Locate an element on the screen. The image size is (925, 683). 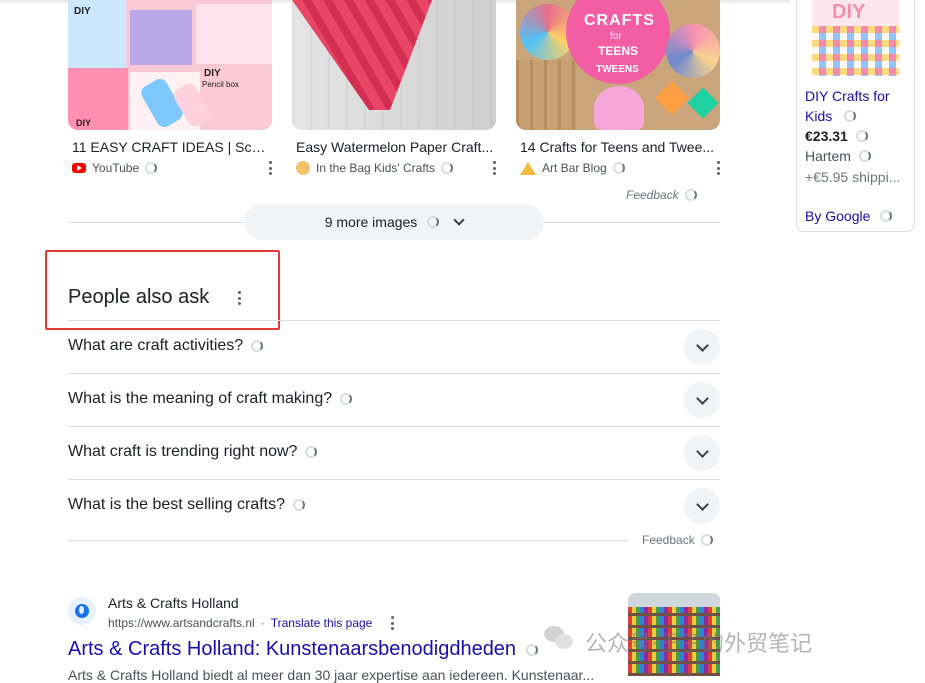
image-1-more-options-icon is located at coordinates (270, 168).